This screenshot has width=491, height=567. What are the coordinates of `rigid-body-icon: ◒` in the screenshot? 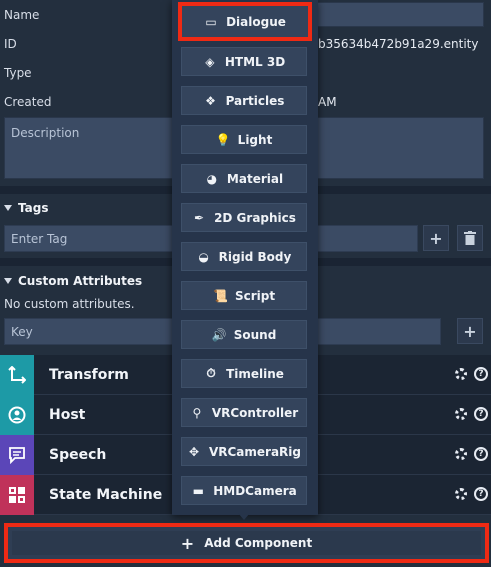 It's located at (203, 256).